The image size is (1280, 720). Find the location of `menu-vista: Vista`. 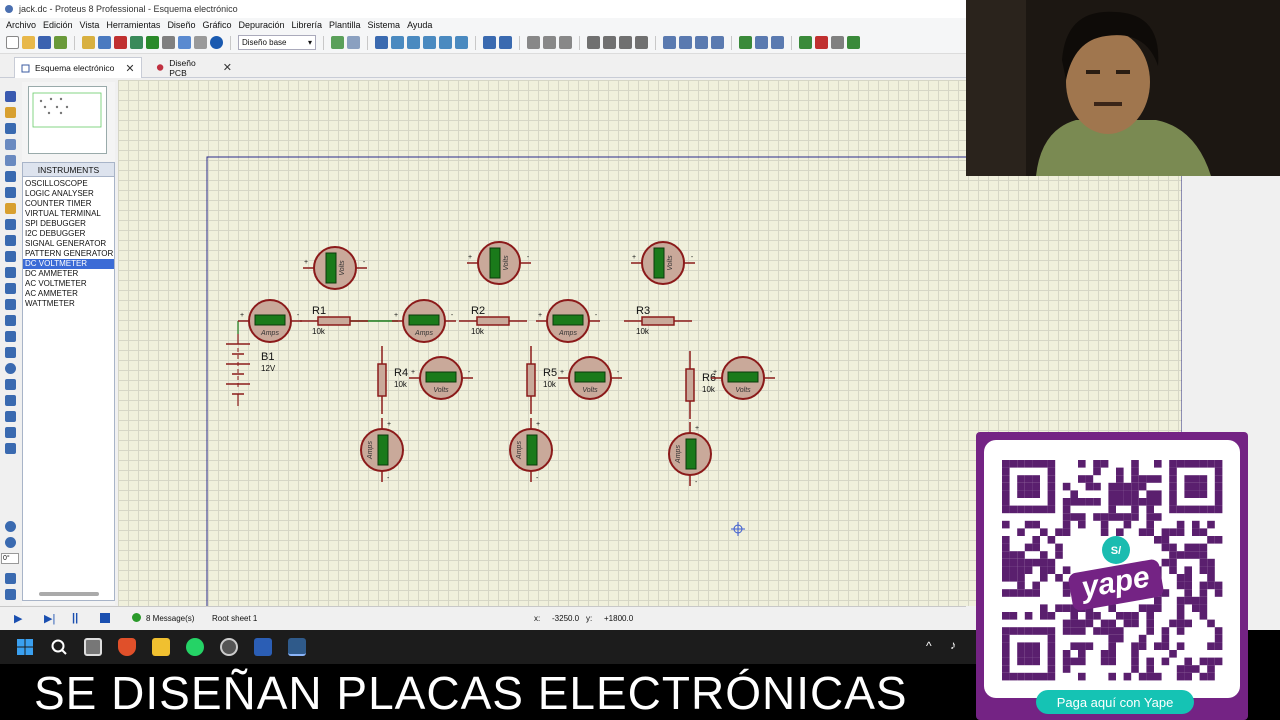

menu-vista: Vista is located at coordinates (91, 25).